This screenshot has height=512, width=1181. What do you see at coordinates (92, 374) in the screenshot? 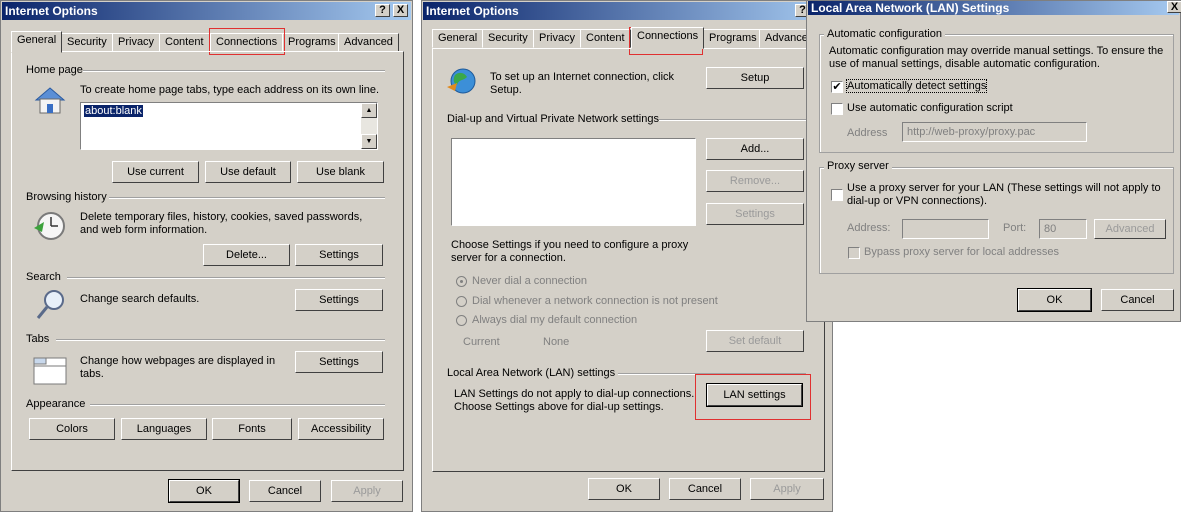
I see `tabs-description-2: tabs.` at bounding box center [92, 374].